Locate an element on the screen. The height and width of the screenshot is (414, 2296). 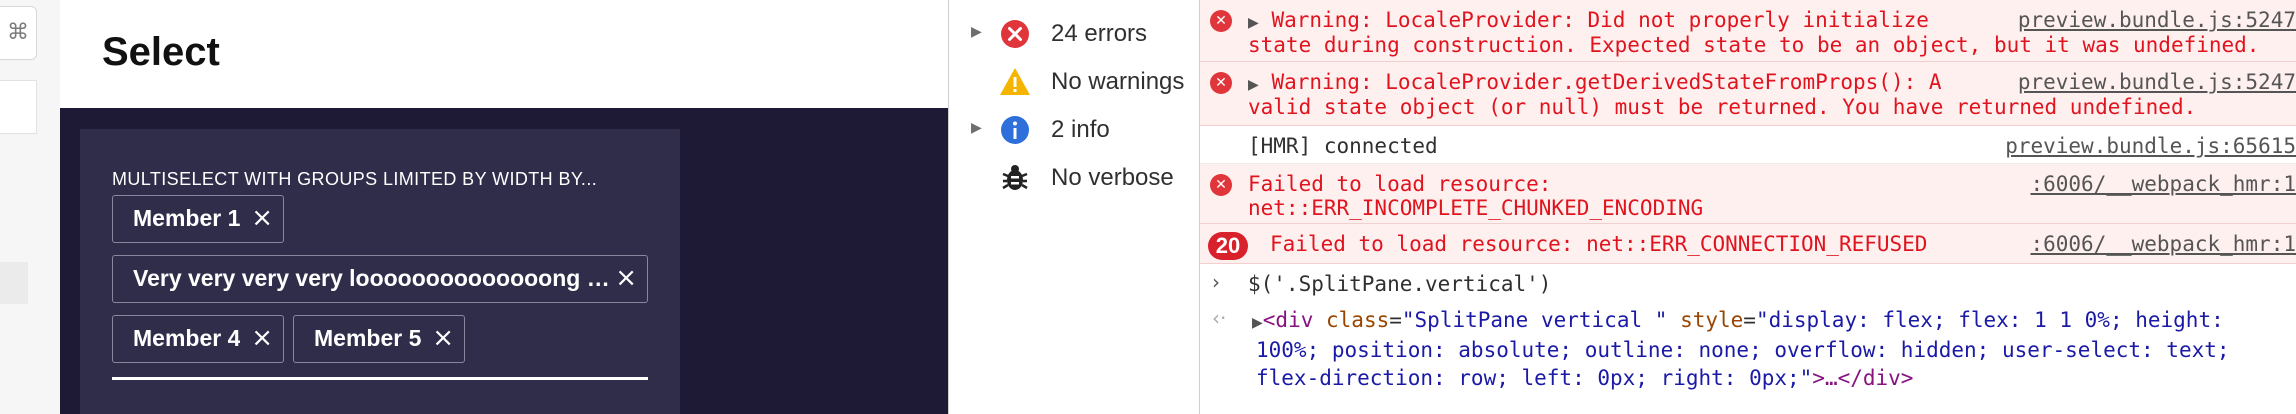
command-text: $('.SplitPane.vertical') is located at coordinates (1400, 284).